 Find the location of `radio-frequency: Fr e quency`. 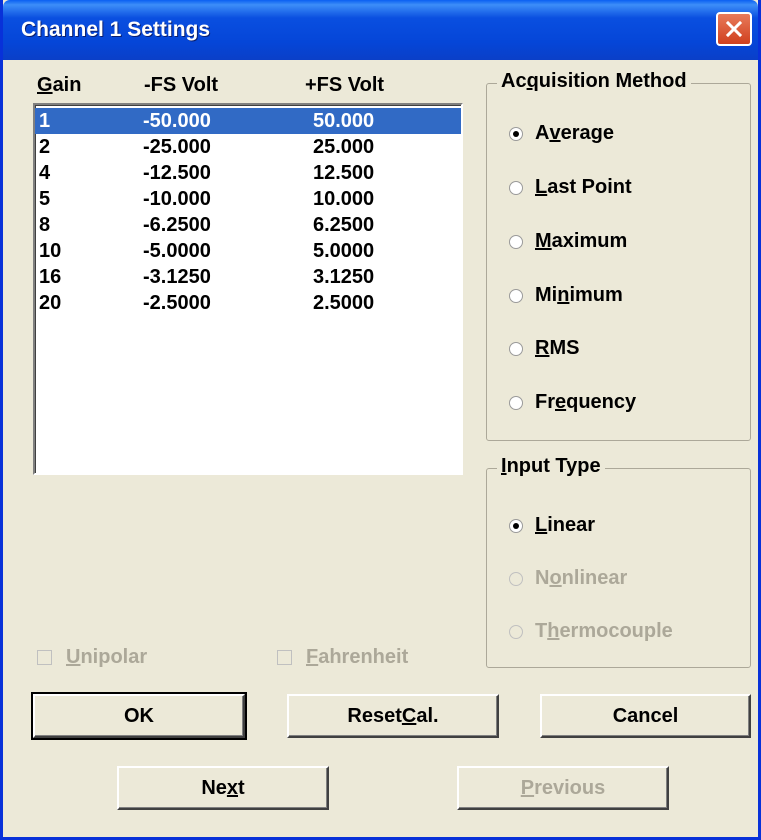

radio-frequency: Fr e quency is located at coordinates (572, 402).